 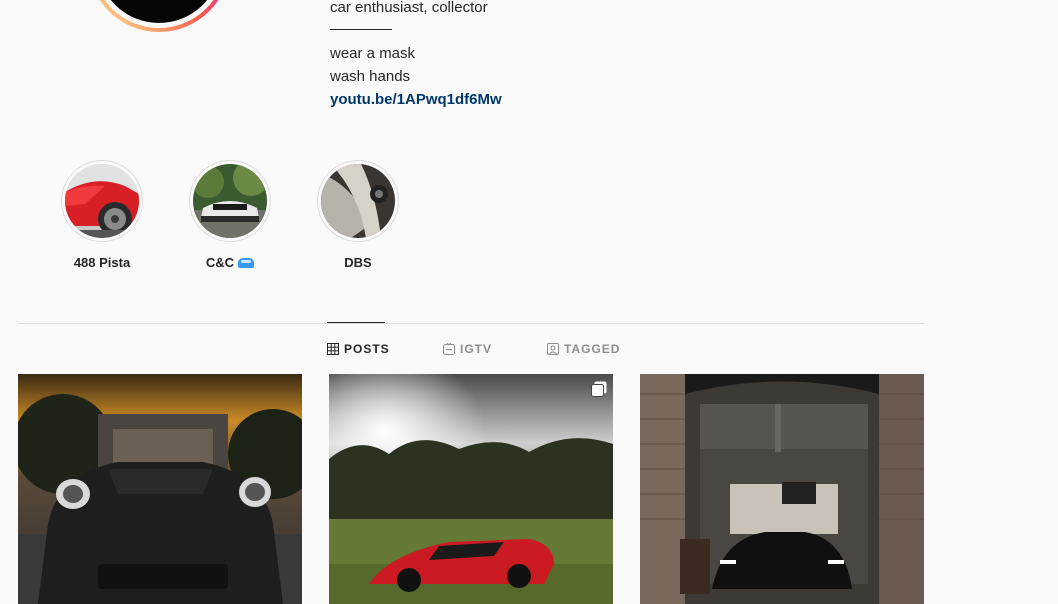 I want to click on tab-posts: POSTS, so click(x=358, y=349).